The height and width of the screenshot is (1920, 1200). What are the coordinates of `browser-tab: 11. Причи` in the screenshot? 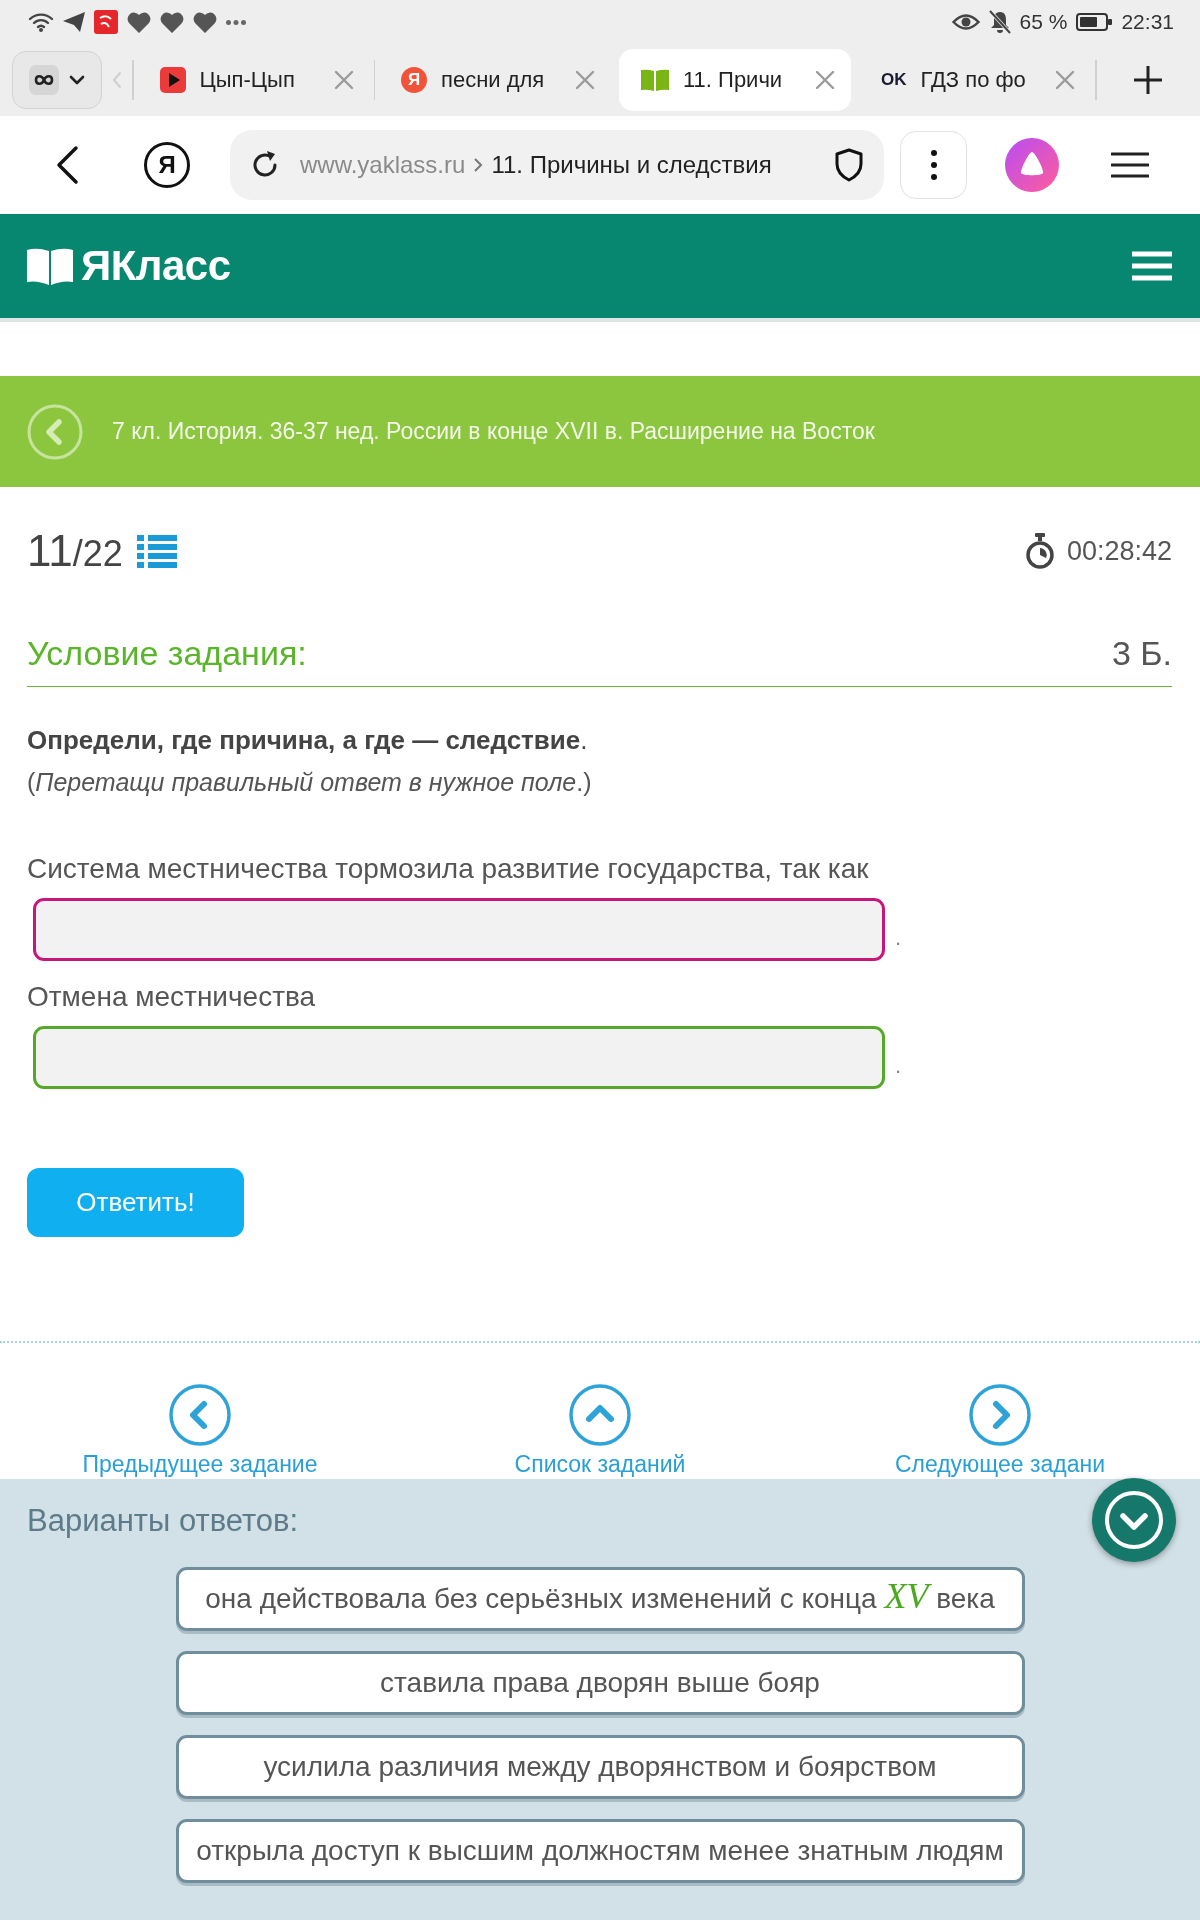 It's located at (735, 80).